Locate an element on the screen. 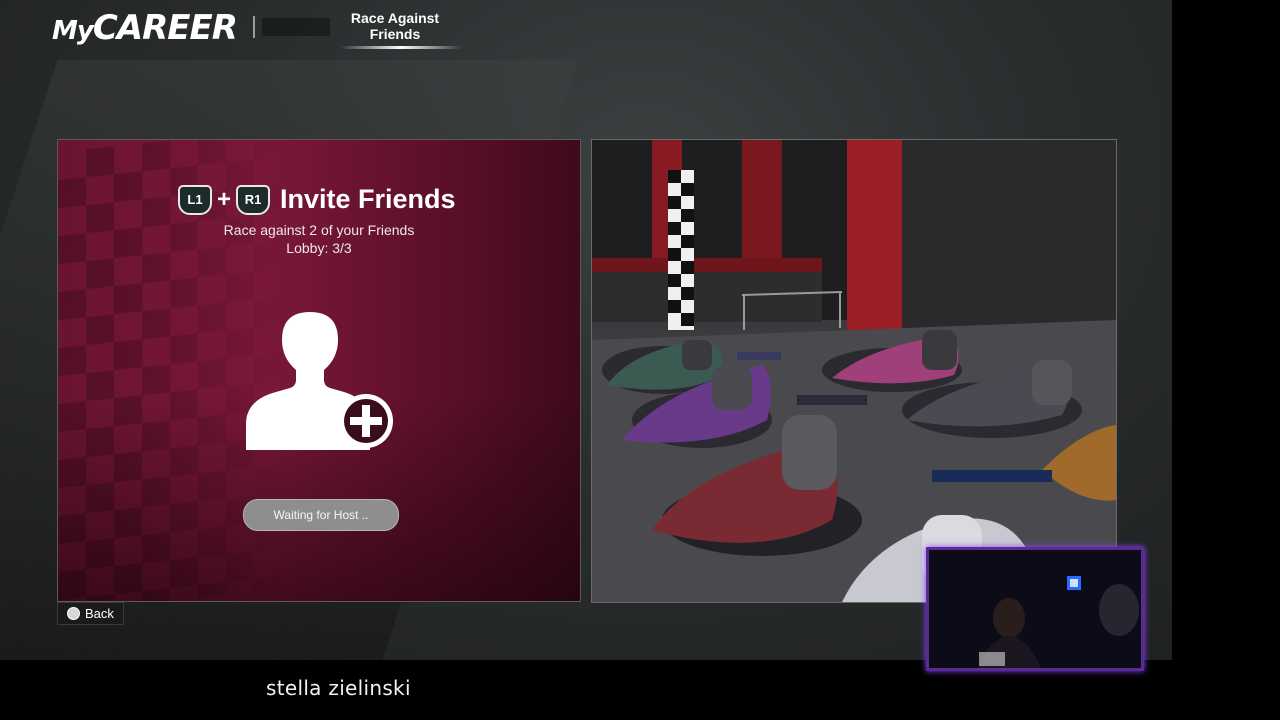 The image size is (1280, 720). header-tab-placeholder is located at coordinates (296, 27).